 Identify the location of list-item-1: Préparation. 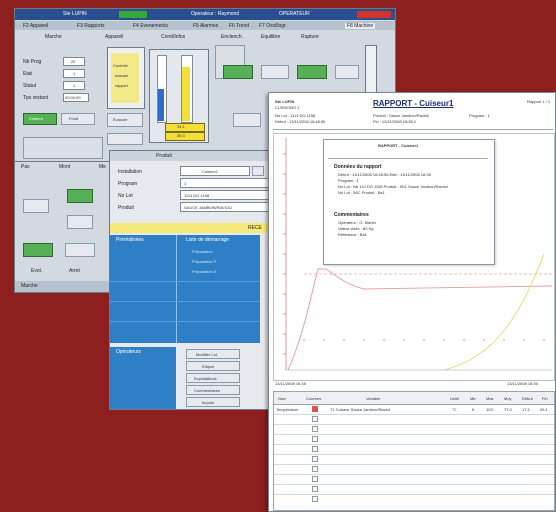
(202, 251).